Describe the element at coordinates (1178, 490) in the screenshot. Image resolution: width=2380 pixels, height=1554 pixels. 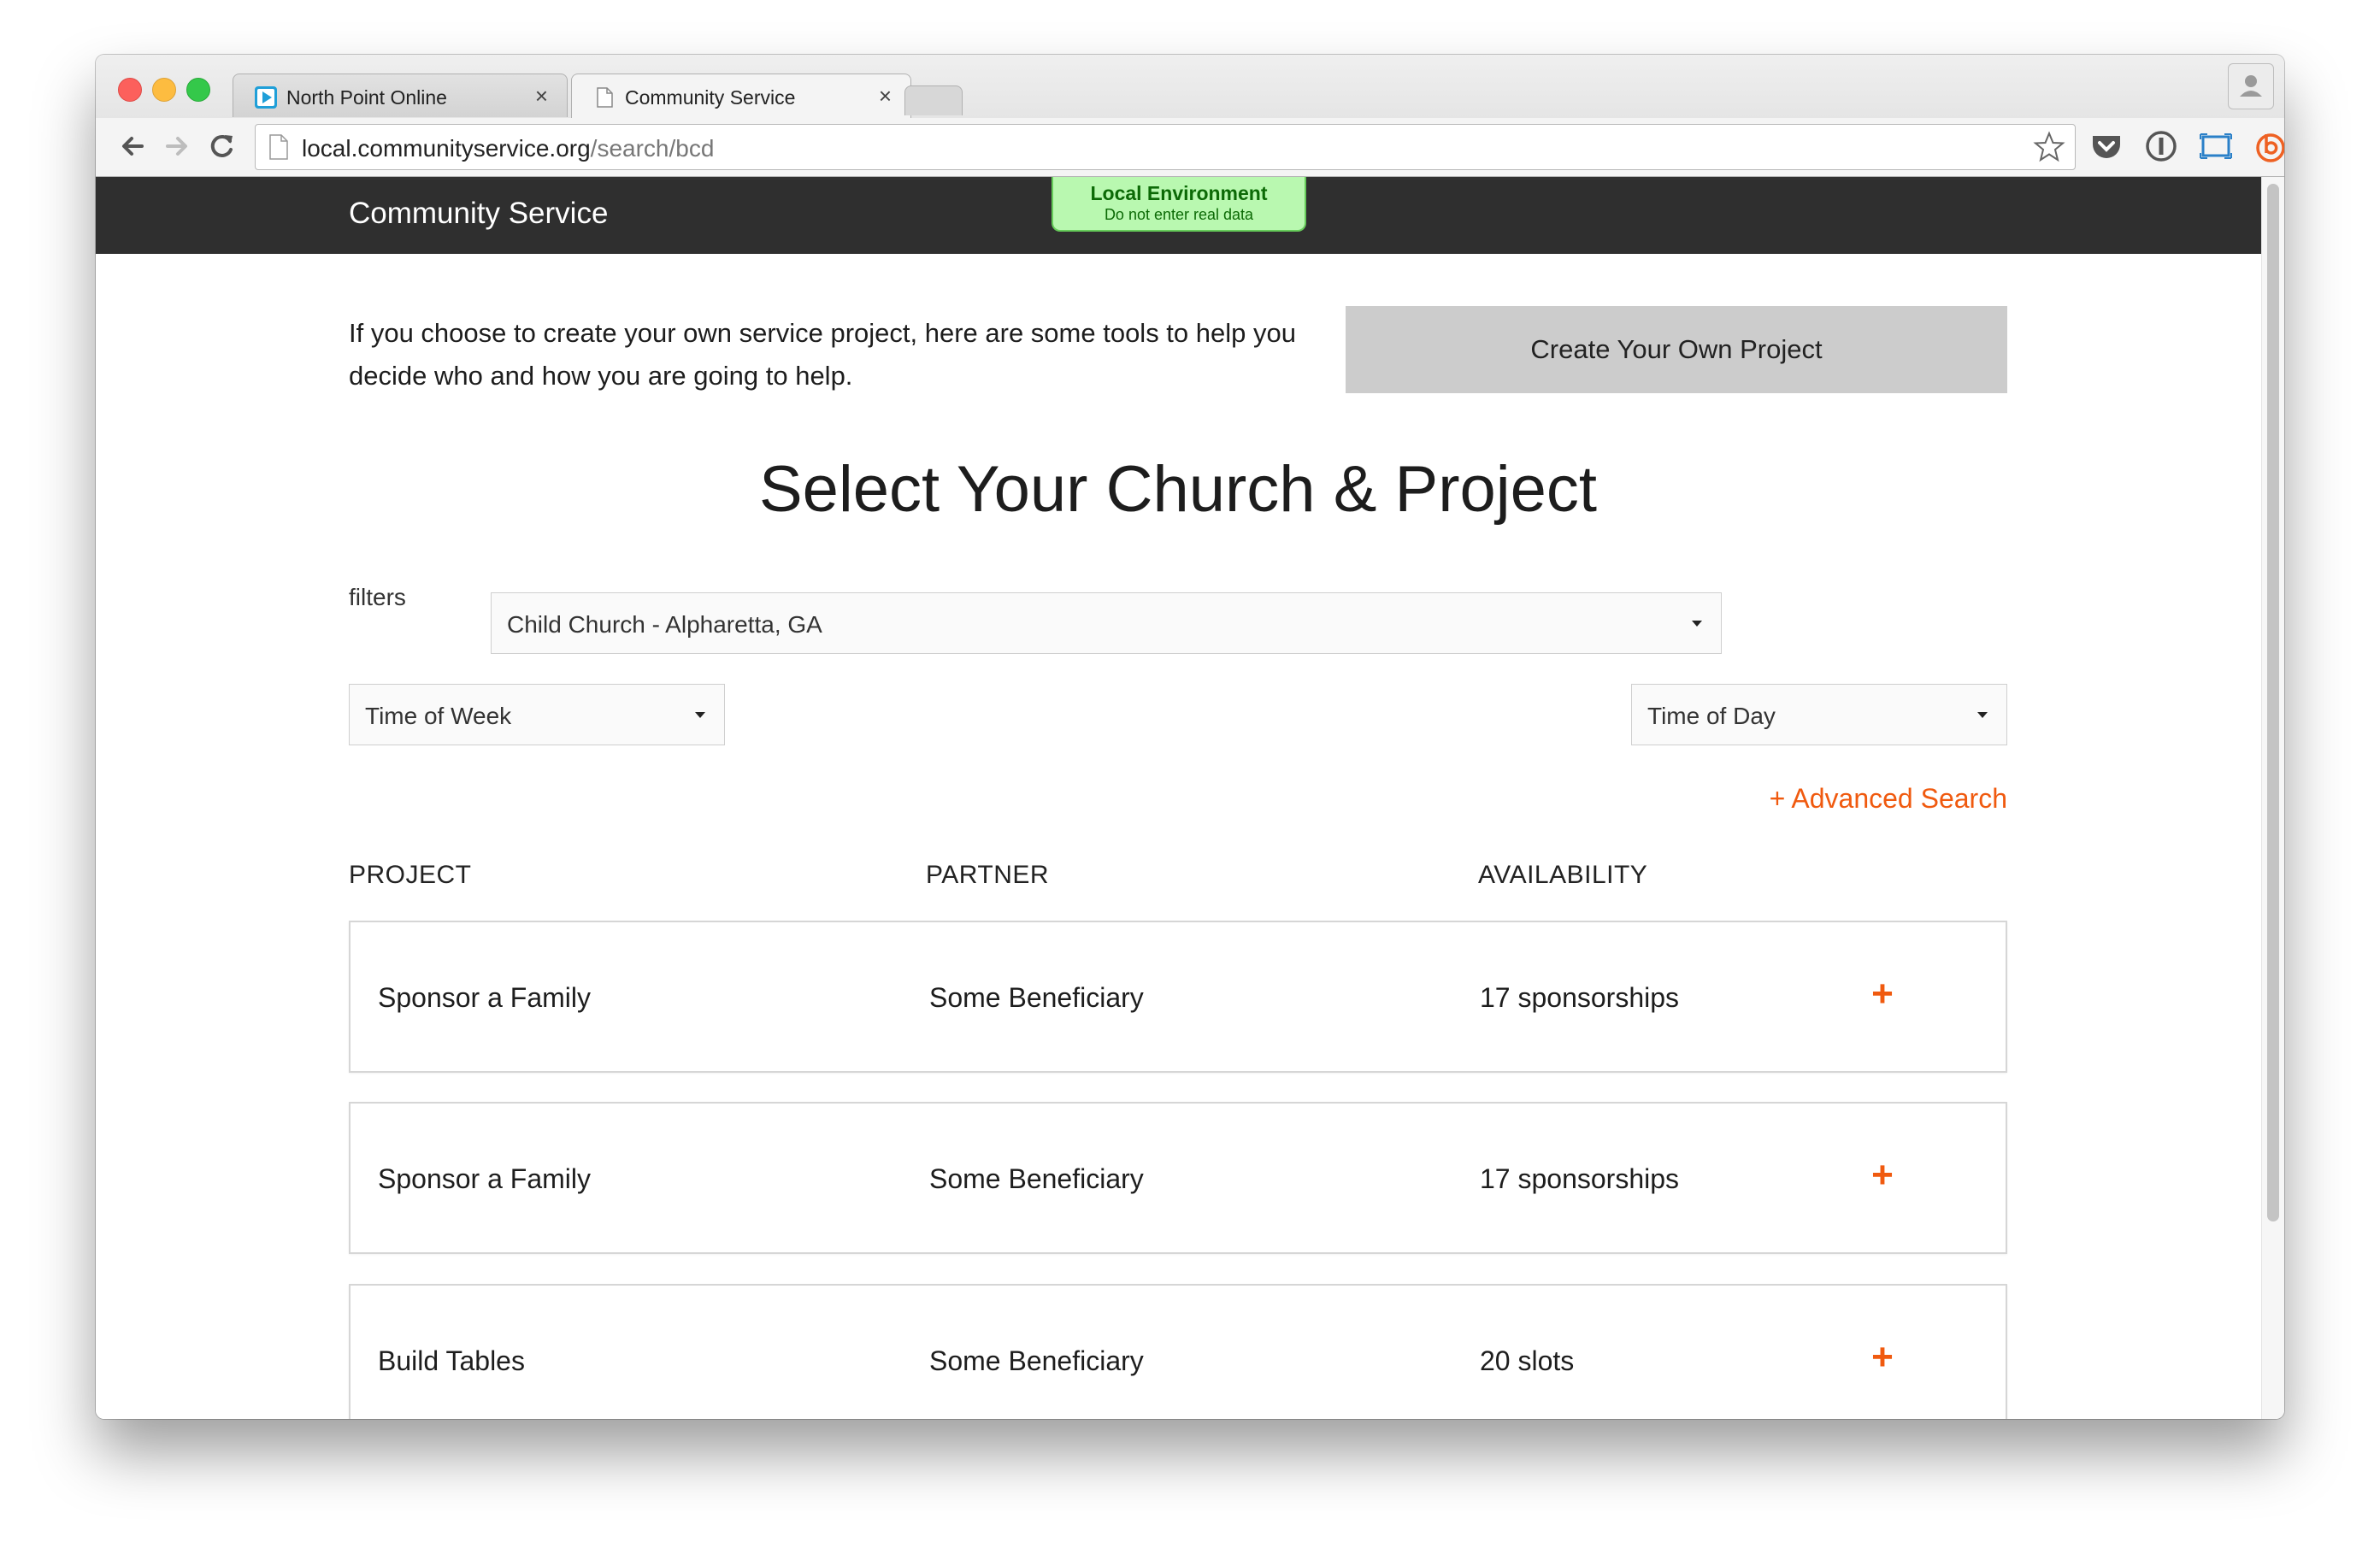
I see `page-title: Select Your Church & Project` at that location.